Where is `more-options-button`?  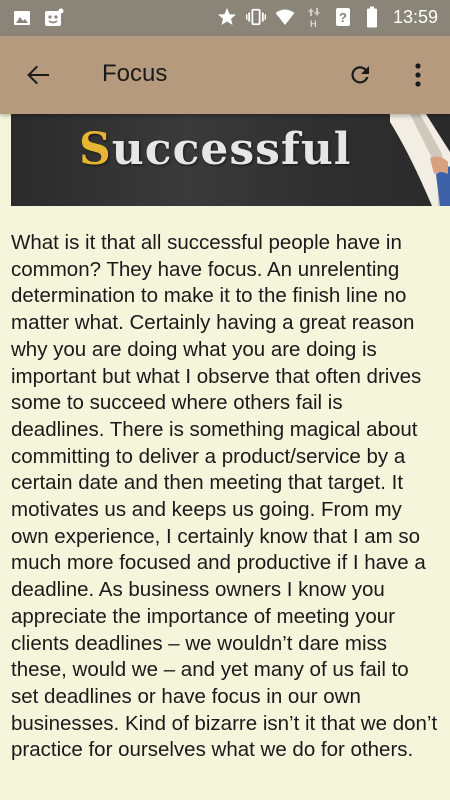 more-options-button is located at coordinates (418, 75).